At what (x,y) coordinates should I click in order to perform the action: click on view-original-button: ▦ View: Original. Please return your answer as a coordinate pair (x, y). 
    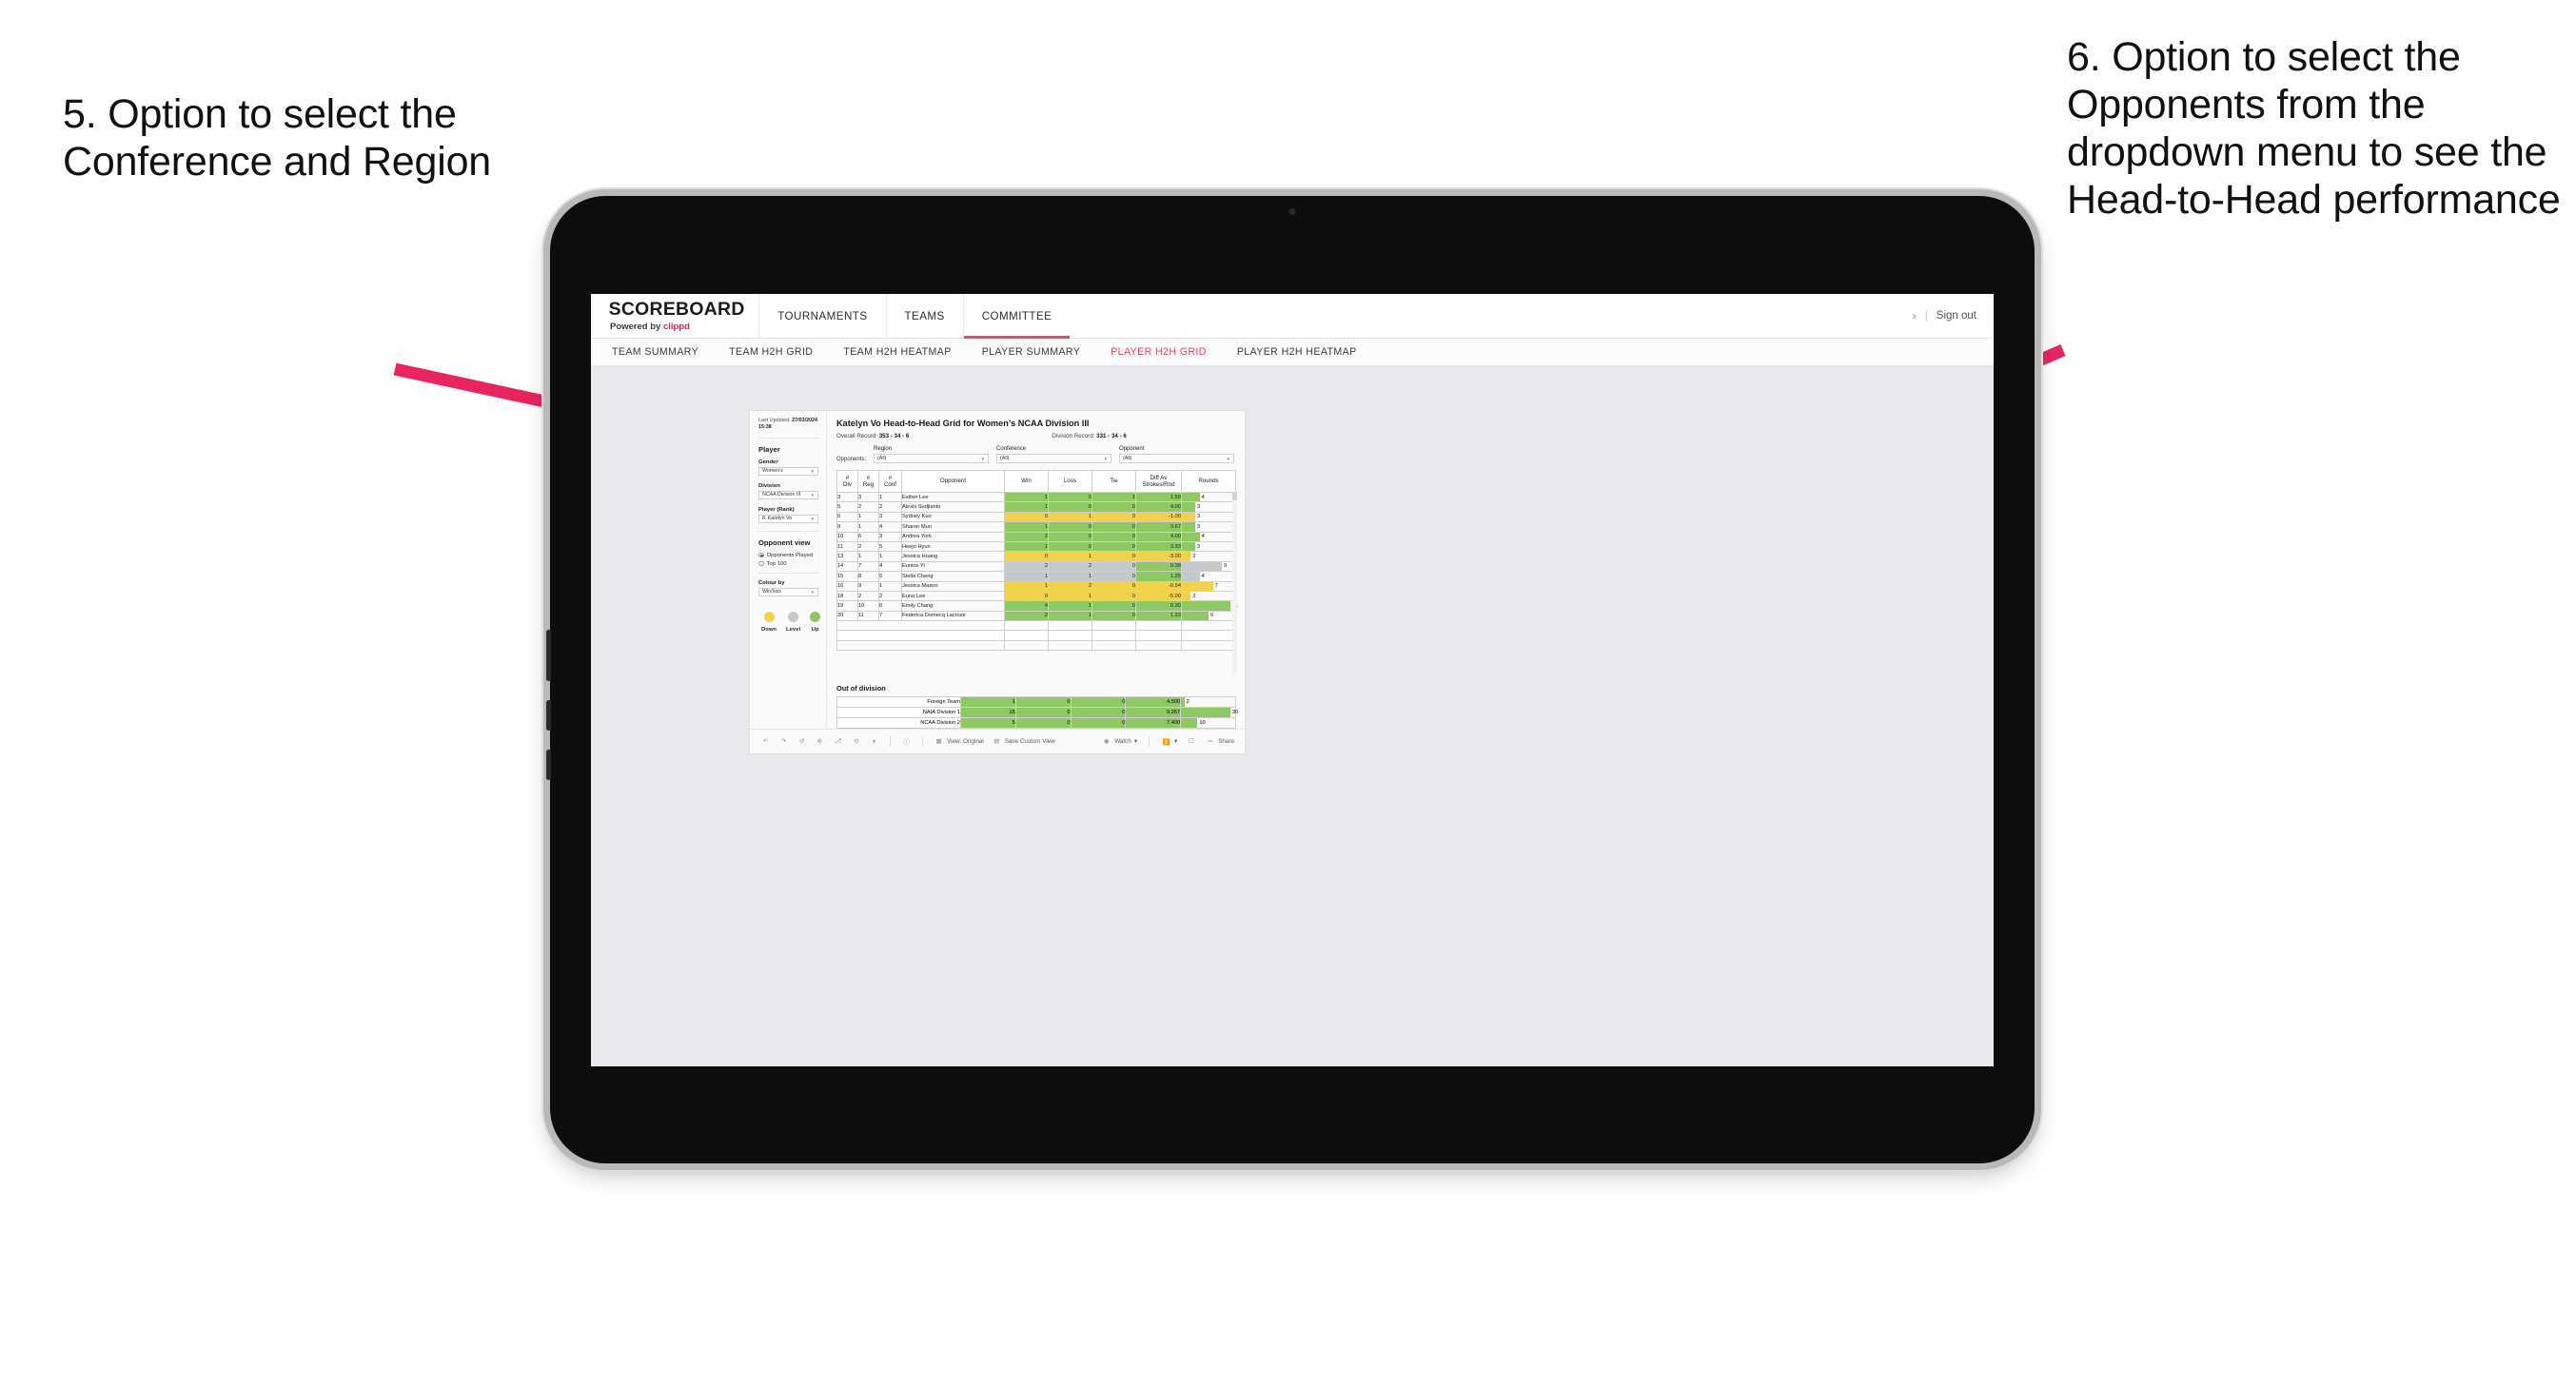
    Looking at the image, I should click on (959, 741).